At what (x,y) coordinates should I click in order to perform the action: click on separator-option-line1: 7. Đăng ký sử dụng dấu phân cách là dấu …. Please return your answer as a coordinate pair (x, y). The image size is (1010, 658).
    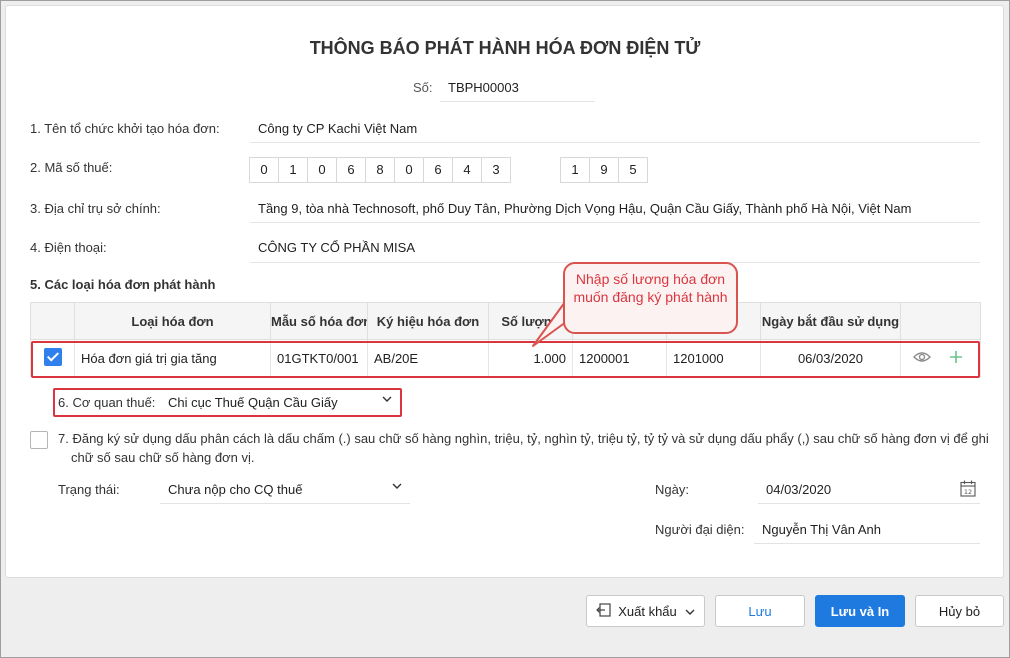
    Looking at the image, I should click on (523, 438).